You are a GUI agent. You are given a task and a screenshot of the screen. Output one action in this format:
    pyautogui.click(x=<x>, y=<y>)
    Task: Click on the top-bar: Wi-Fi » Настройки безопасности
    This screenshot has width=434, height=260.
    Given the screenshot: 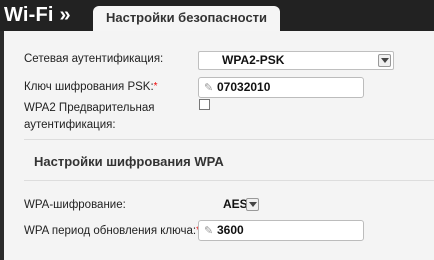 What is the action you would take?
    pyautogui.click(x=217, y=15)
    